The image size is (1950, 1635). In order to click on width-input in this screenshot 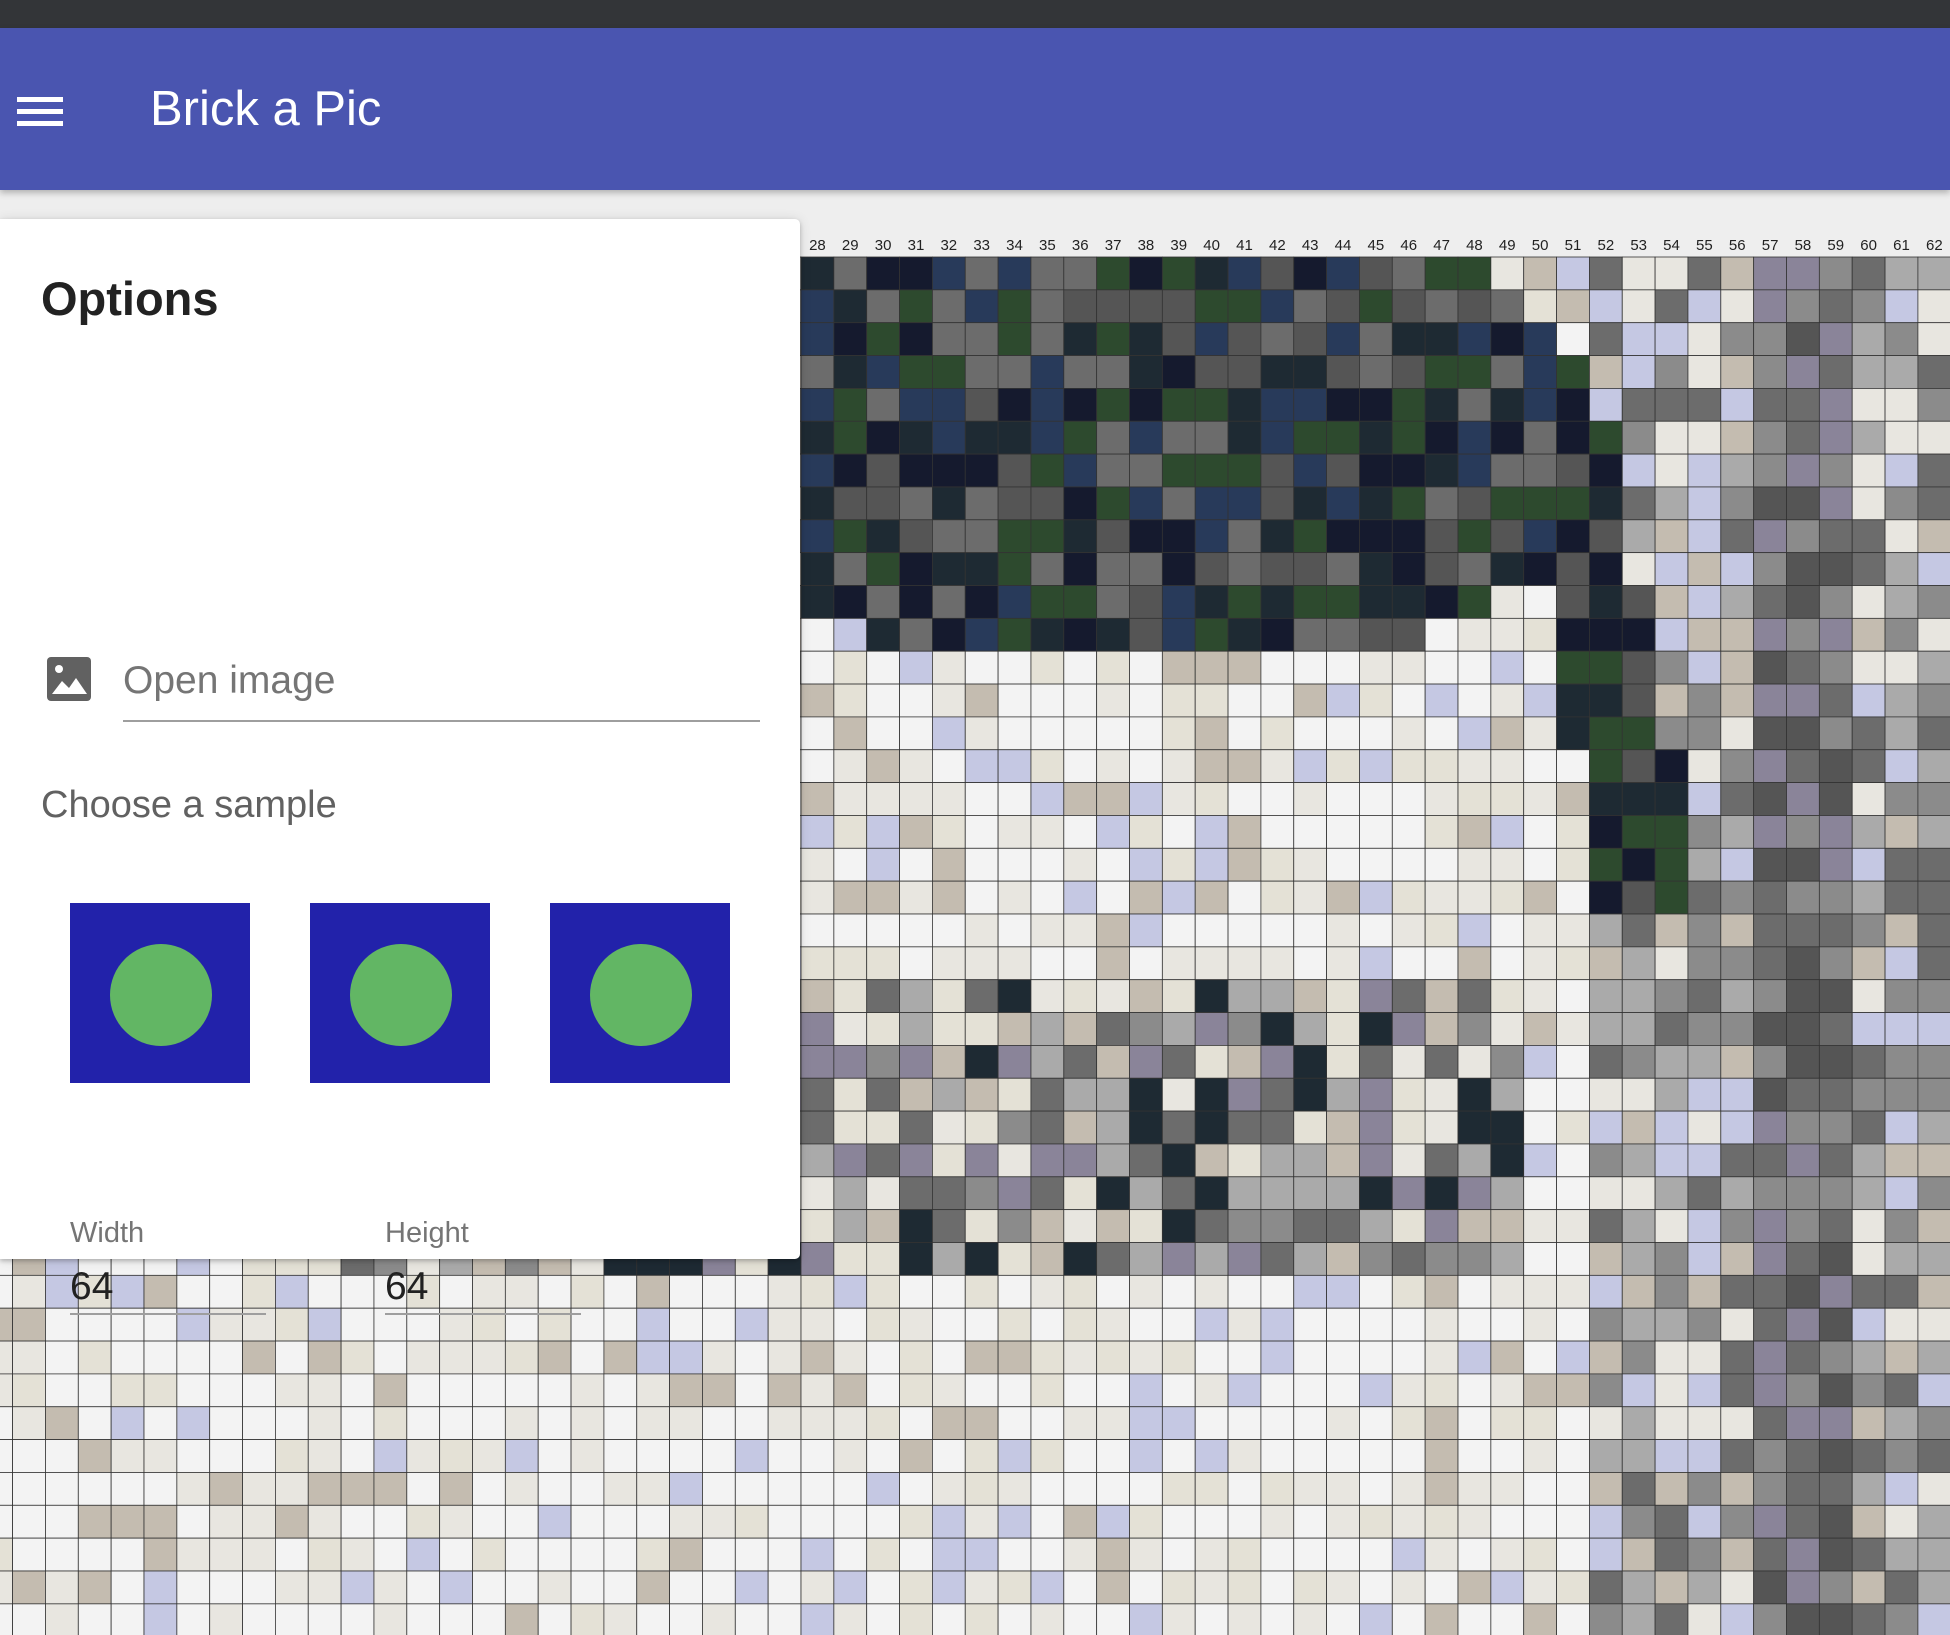, I will do `click(168, 1288)`.